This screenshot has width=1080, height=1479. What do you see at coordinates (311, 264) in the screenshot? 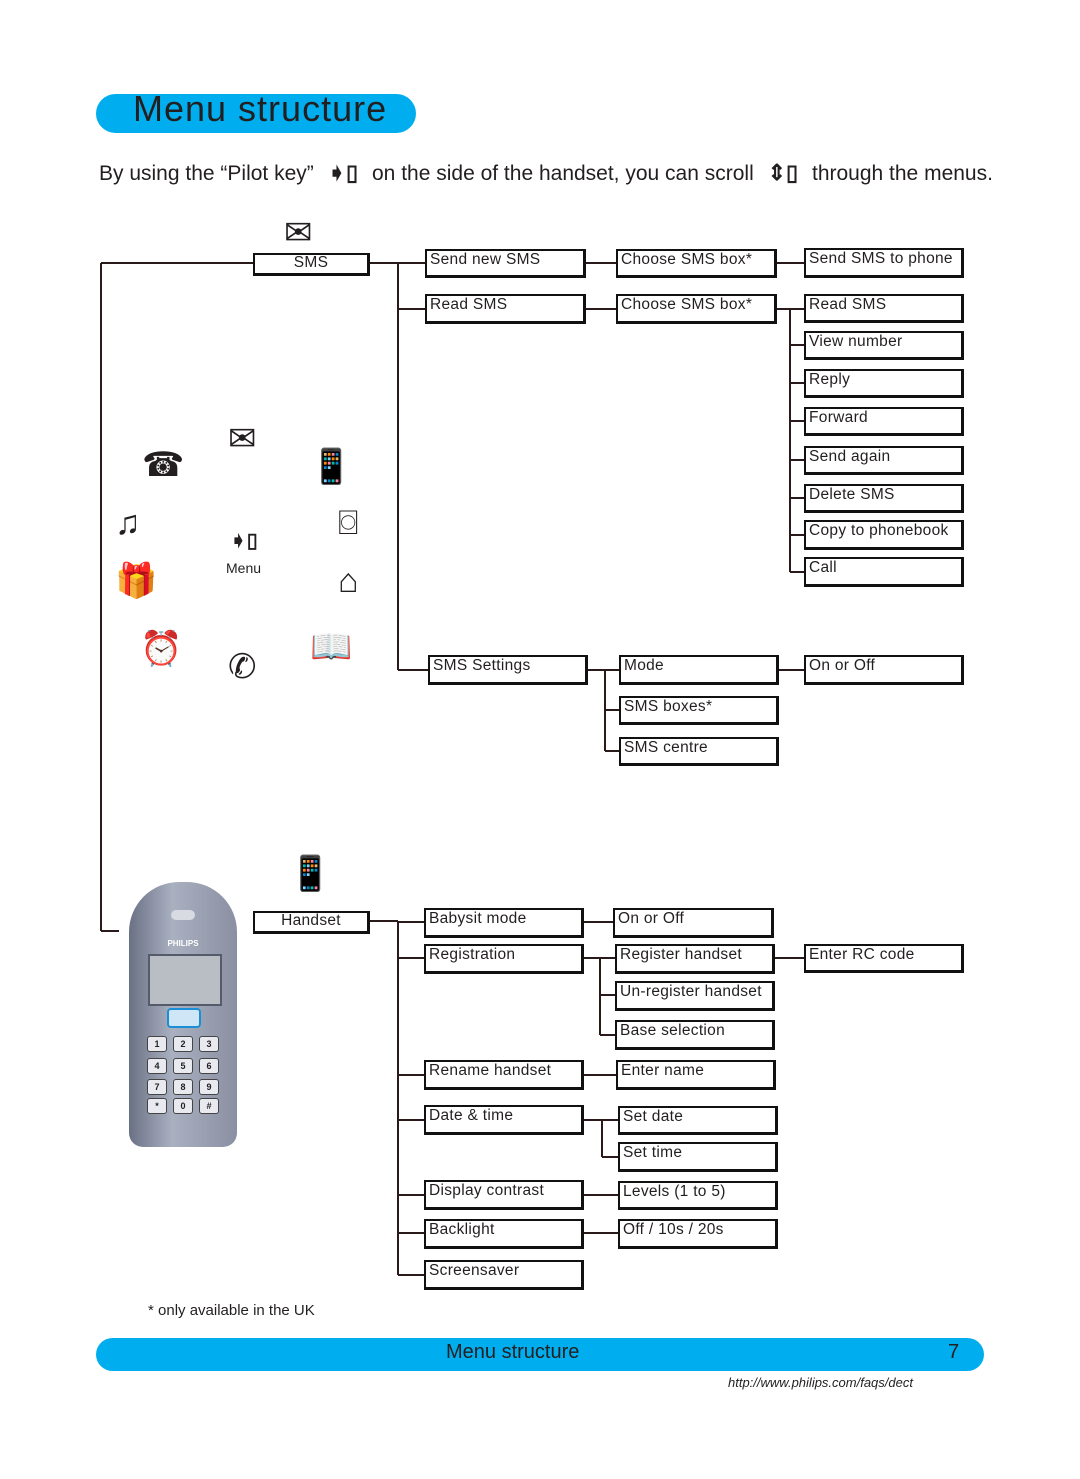
I see `menu-sms: SMS` at bounding box center [311, 264].